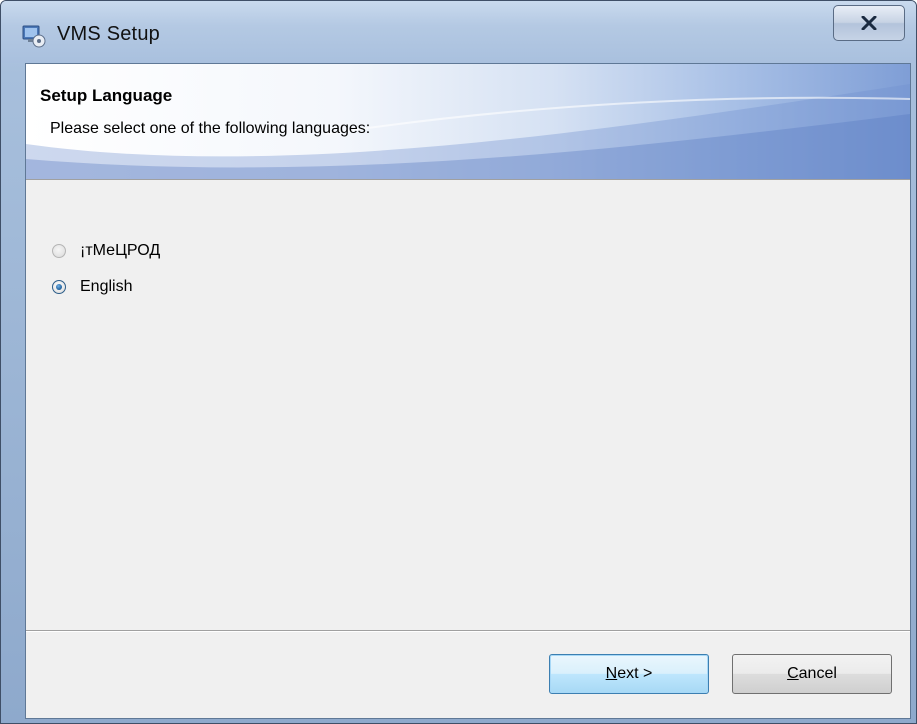  I want to click on language-option-0: ¡тМеЦРОД, so click(106, 251).